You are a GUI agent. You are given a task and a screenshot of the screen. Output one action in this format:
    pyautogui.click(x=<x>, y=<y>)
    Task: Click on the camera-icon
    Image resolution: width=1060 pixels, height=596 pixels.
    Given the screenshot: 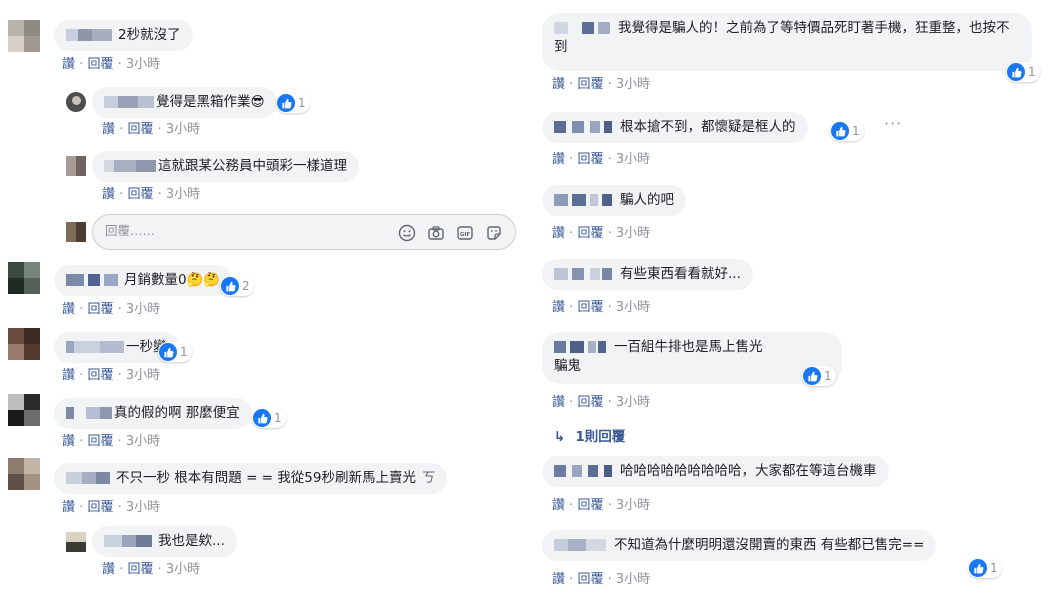 What is the action you would take?
    pyautogui.click(x=436, y=233)
    